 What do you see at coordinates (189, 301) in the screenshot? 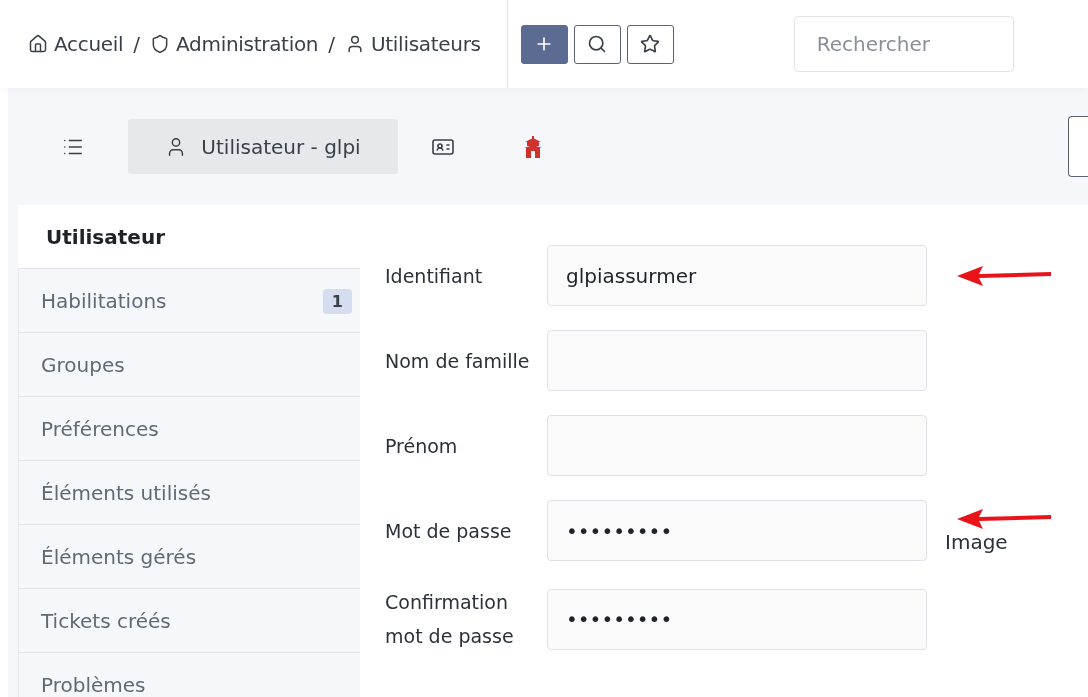
I see `sidebar-item: Habilitations 1` at bounding box center [189, 301].